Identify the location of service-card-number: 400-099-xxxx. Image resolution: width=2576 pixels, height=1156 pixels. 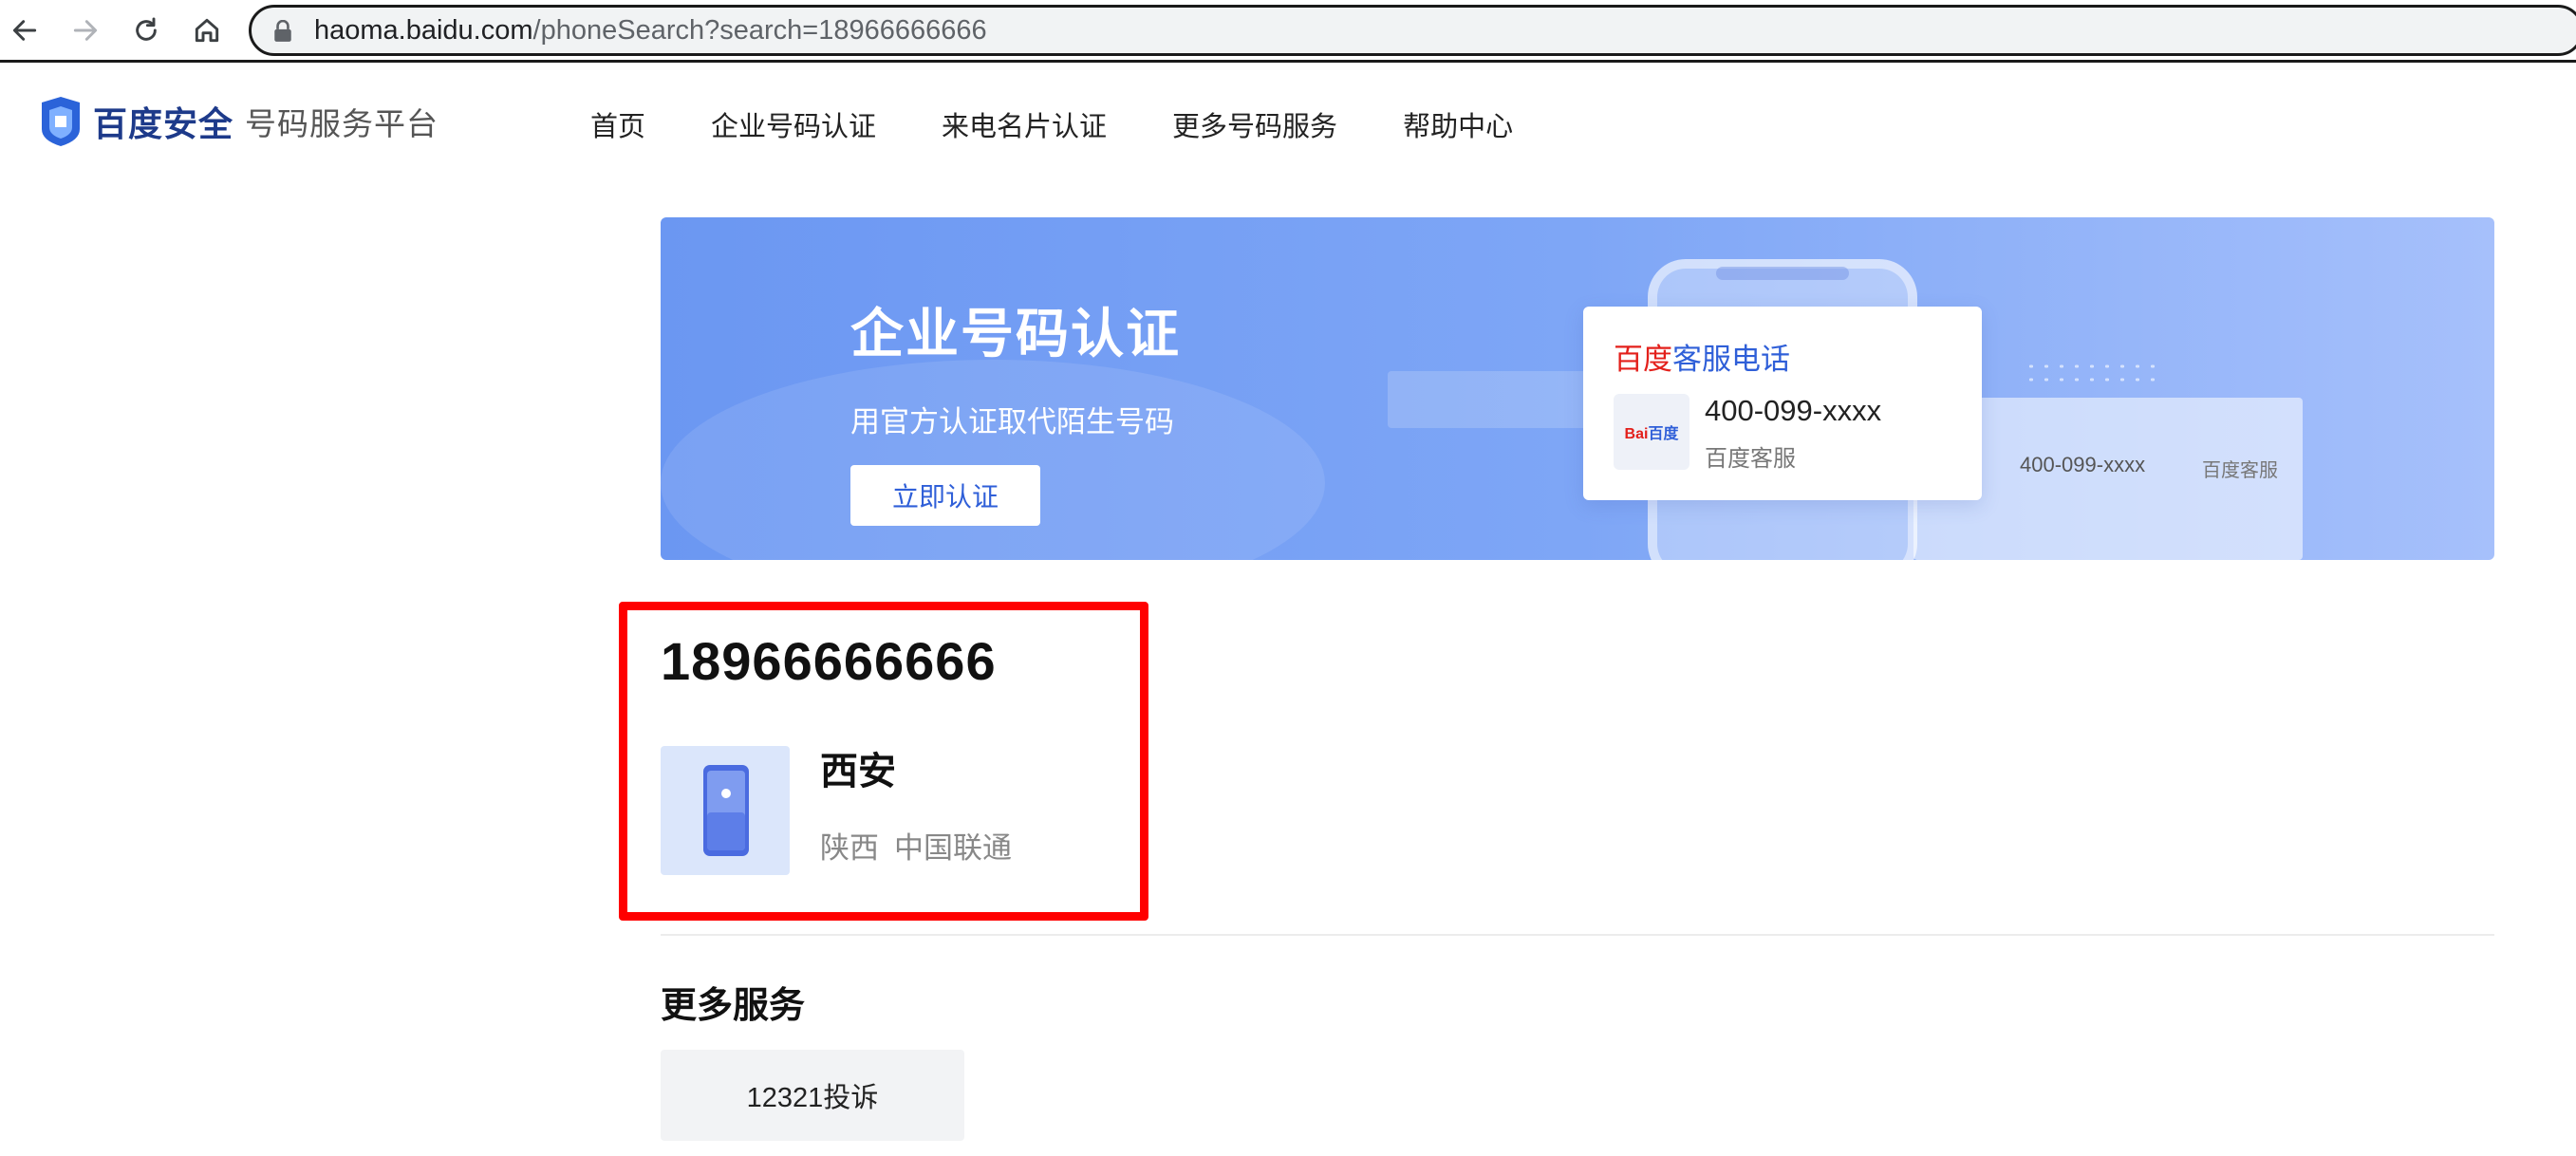
(1793, 410).